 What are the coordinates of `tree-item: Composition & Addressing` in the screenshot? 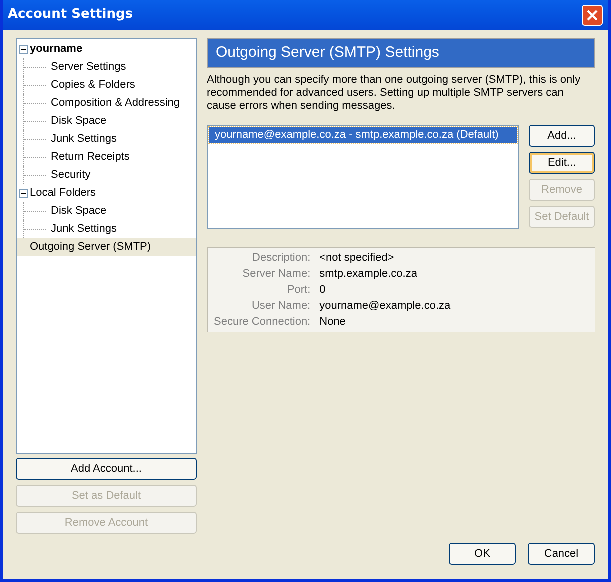 It's located at (123, 103).